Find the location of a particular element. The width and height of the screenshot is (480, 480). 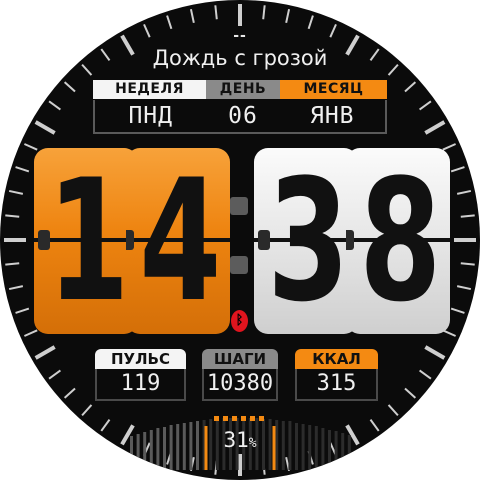

battery-value: 31 is located at coordinates (236, 440).